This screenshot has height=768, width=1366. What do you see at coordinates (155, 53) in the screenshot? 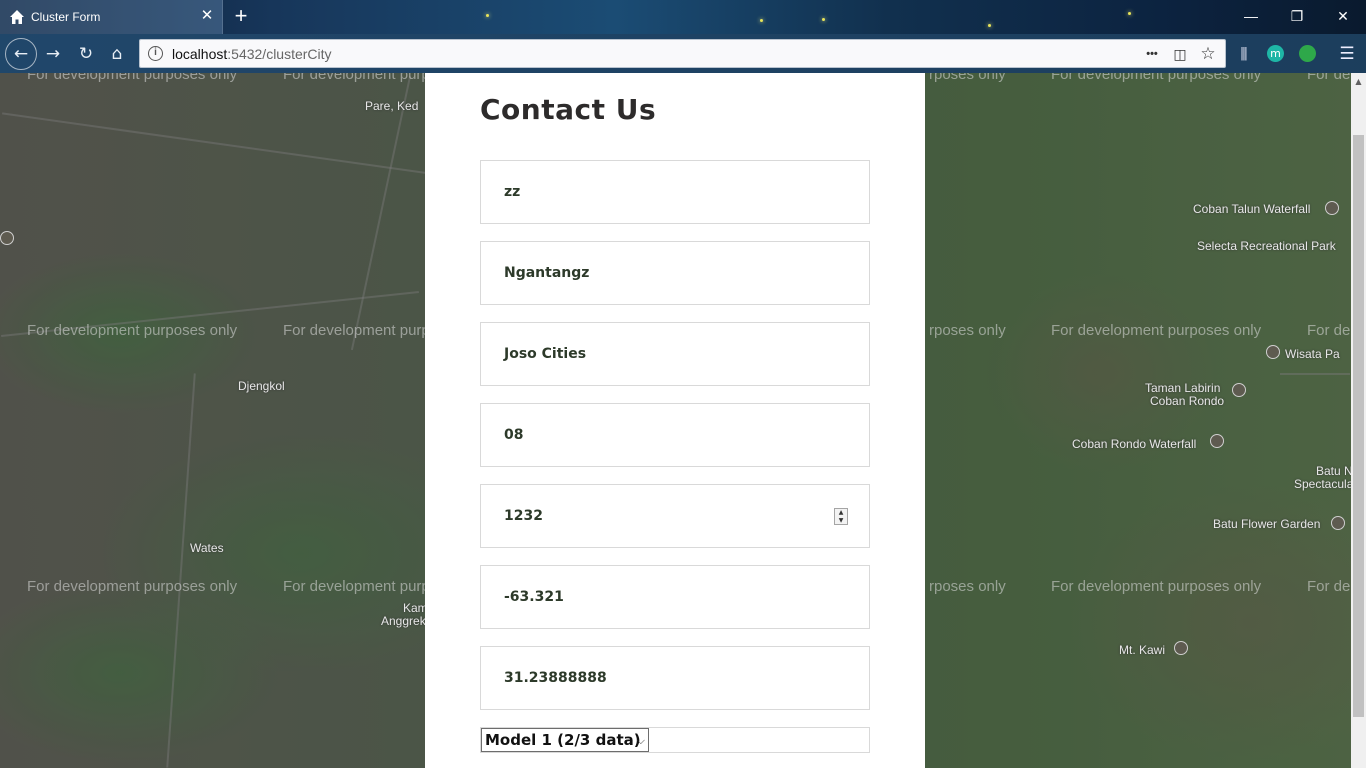
I see `site-info-icon: i` at bounding box center [155, 53].